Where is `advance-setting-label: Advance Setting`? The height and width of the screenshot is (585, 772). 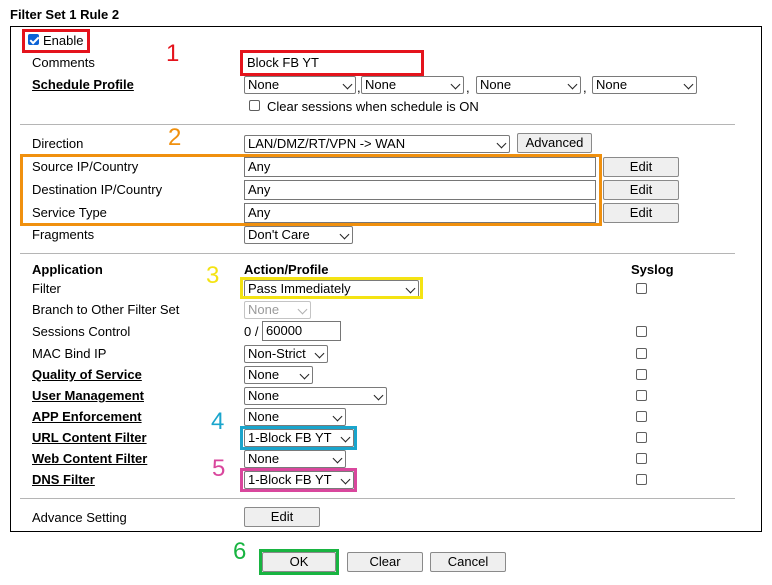
advance-setting-label: Advance Setting is located at coordinates (79, 517).